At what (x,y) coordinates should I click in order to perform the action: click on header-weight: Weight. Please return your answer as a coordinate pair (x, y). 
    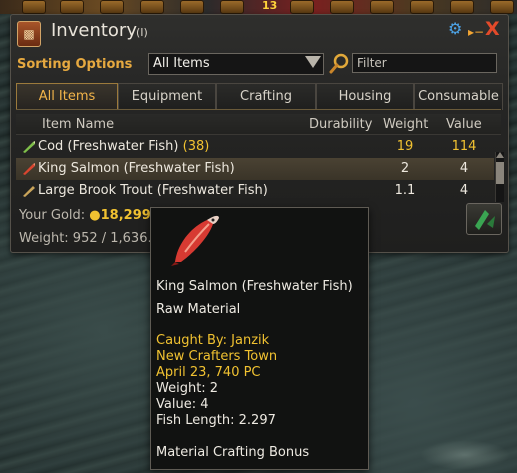
    Looking at the image, I should click on (405, 124).